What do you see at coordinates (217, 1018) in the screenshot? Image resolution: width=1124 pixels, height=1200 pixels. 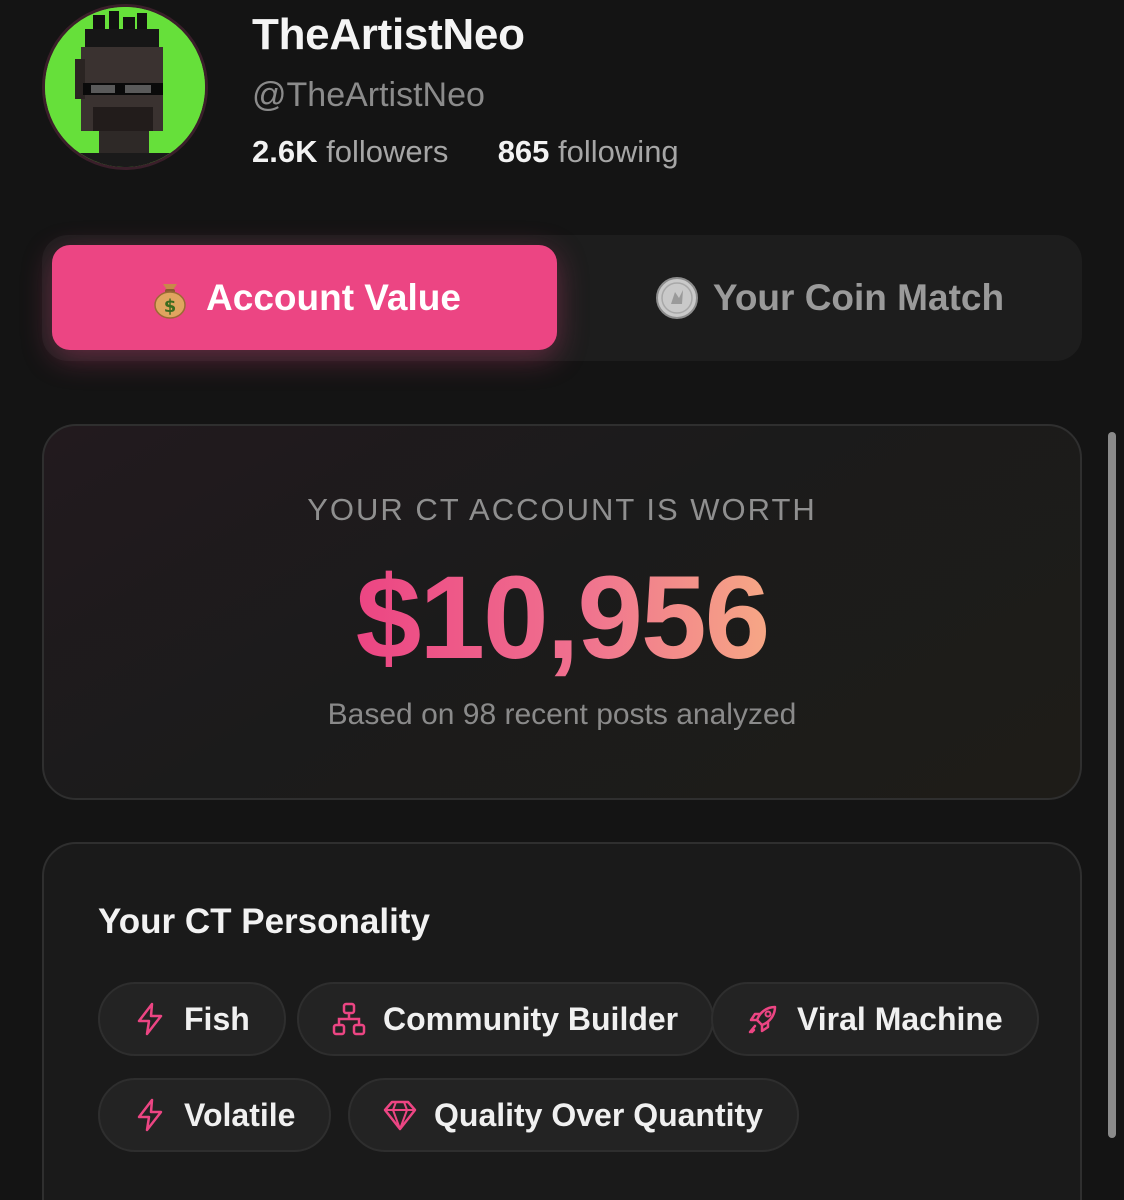 I see `trait-label: Fish` at bounding box center [217, 1018].